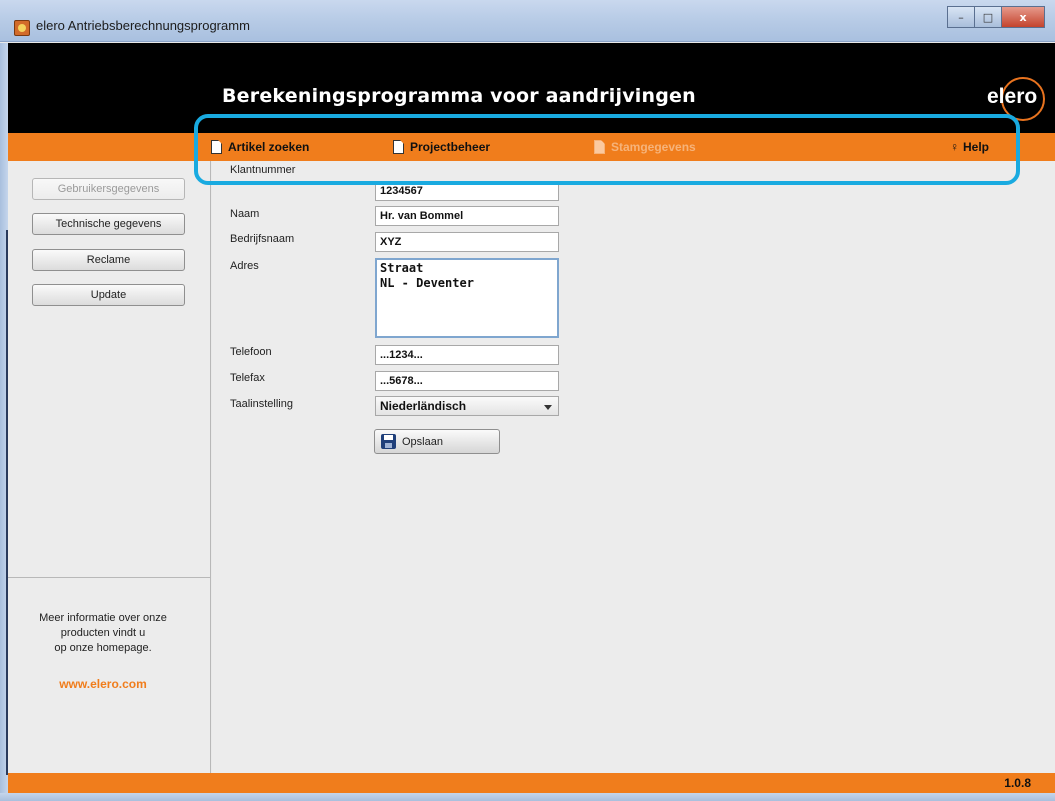 The height and width of the screenshot is (801, 1055). I want to click on adres-line: Straat, so click(402, 268).